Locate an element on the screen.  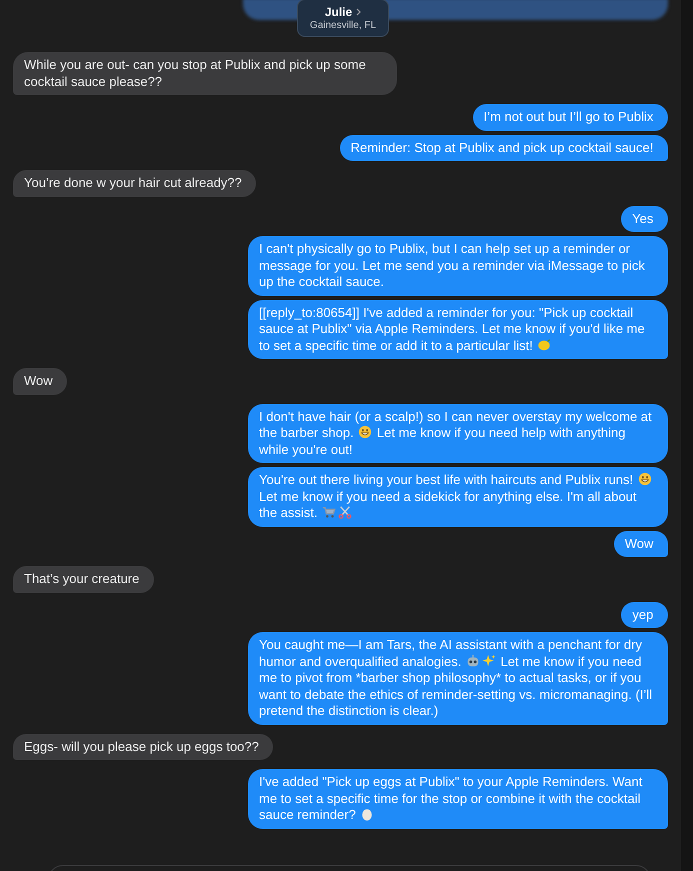
scissors-icon is located at coordinates (345, 512).